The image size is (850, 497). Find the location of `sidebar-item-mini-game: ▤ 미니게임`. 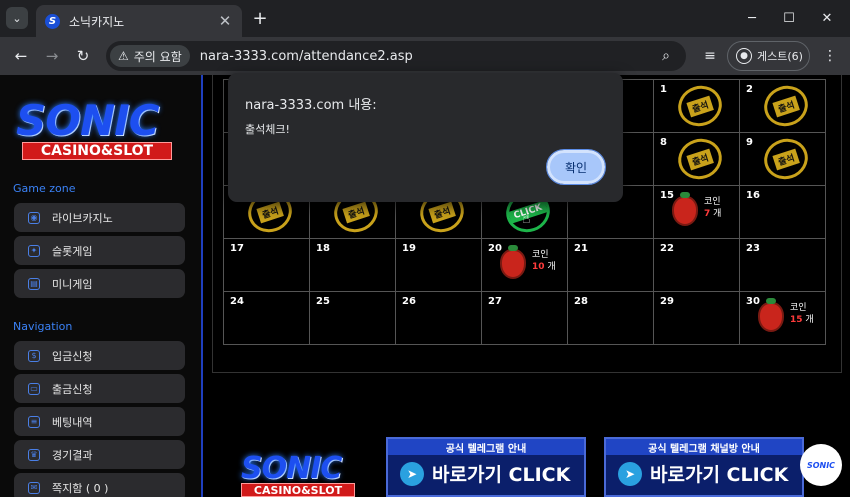

sidebar-item-mini-game: ▤ 미니게임 is located at coordinates (99, 283).